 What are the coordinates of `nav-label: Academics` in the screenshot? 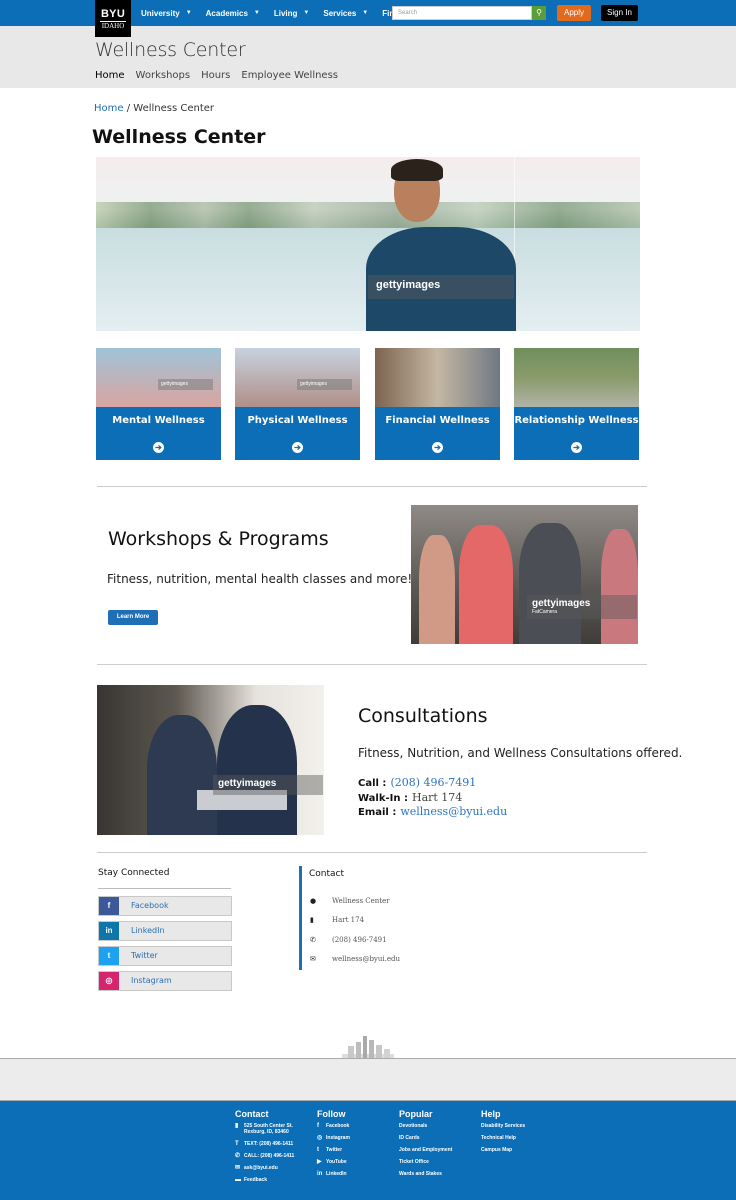 It's located at (226, 13).